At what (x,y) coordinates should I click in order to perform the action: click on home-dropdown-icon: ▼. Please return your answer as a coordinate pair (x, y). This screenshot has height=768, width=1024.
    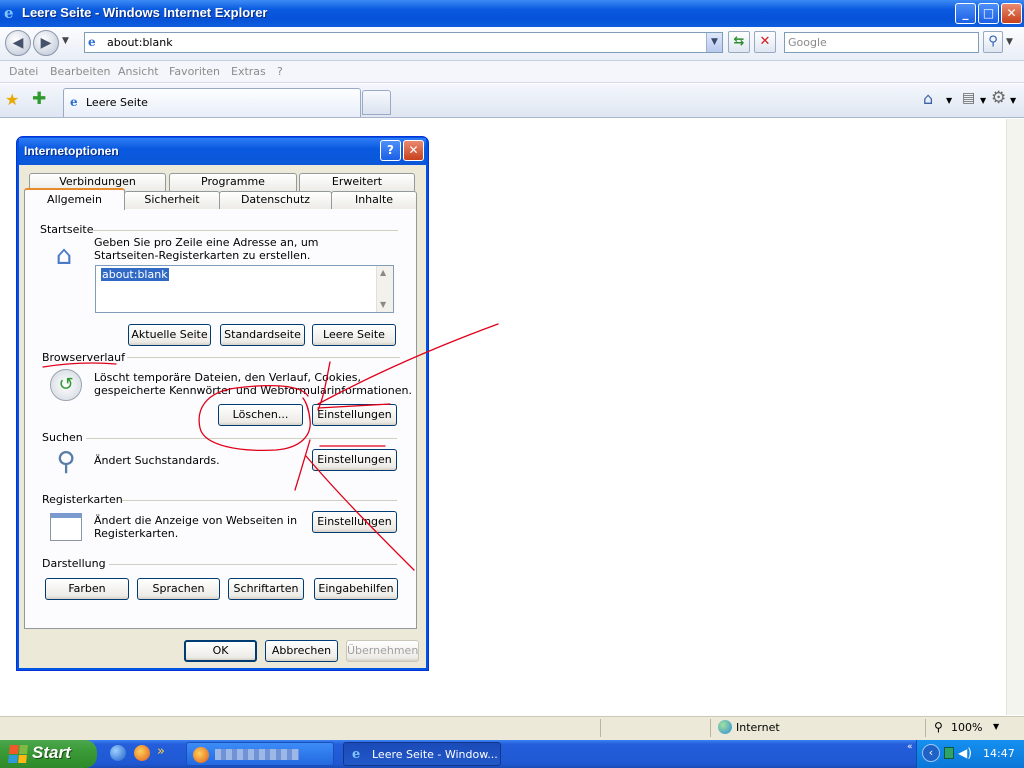
    Looking at the image, I should click on (949, 100).